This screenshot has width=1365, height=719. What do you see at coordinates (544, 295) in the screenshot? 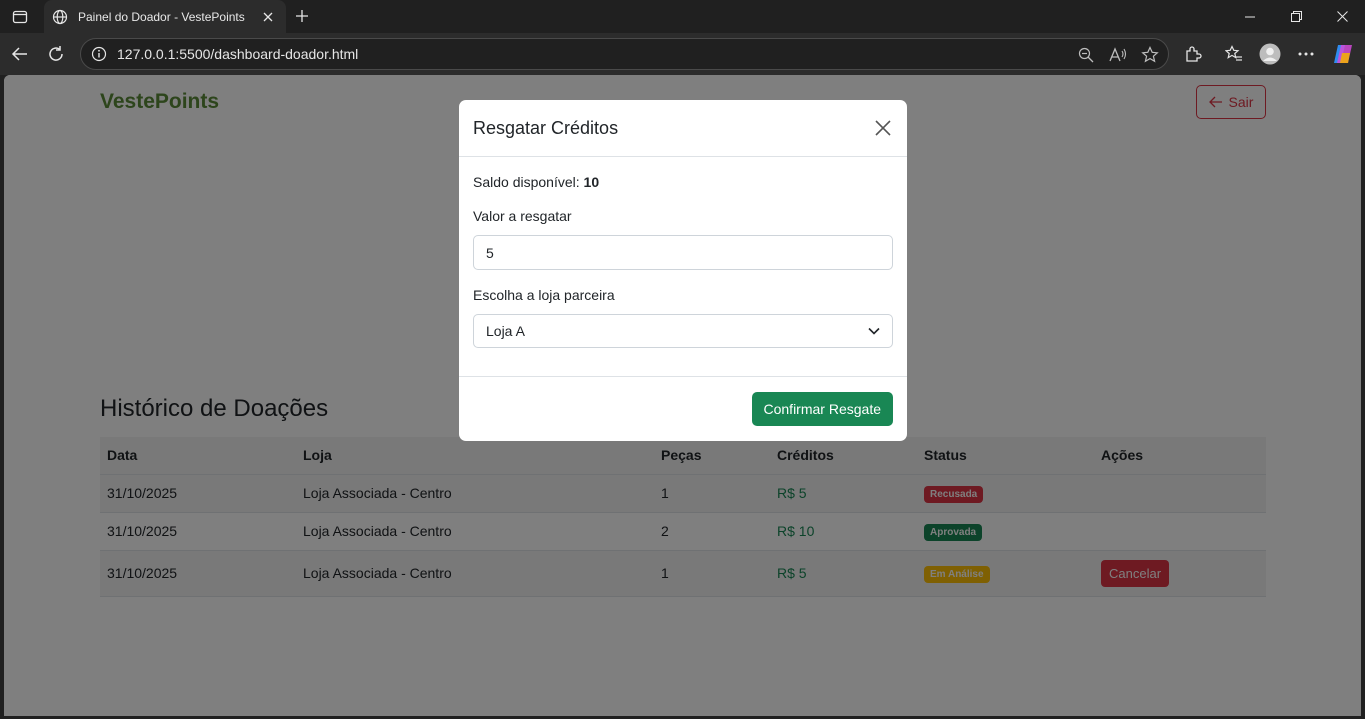
I see `store-label: Escolha a loja parceira` at bounding box center [544, 295].